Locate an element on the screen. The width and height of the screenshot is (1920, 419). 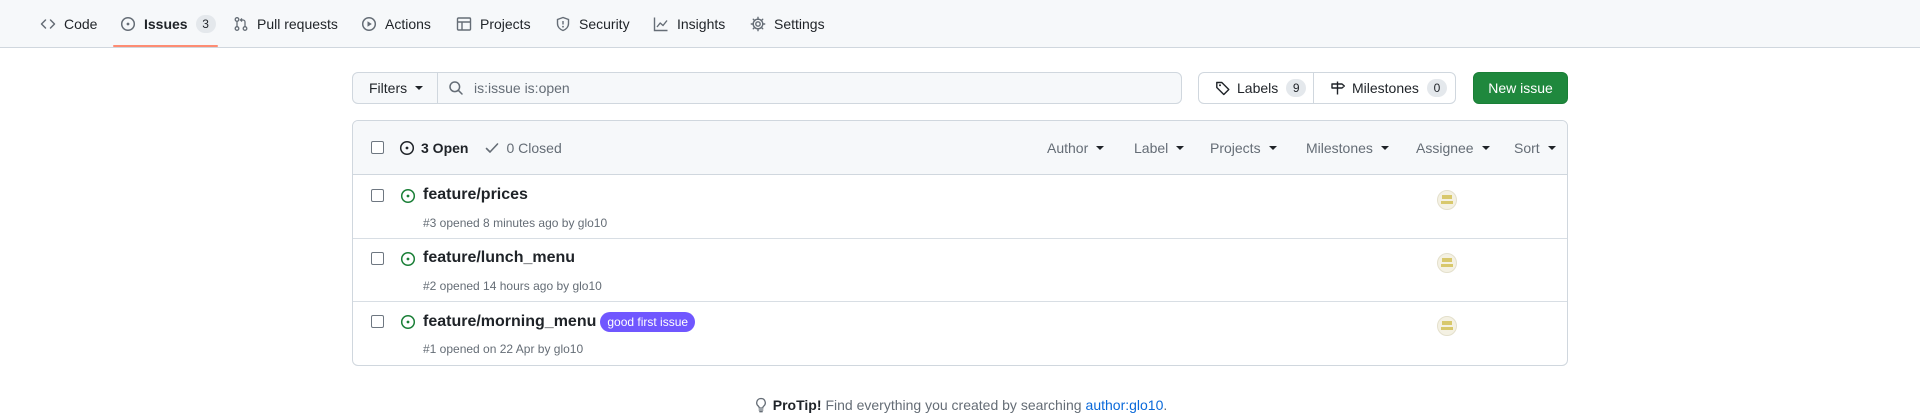
assignee-filter: Assignee is located at coordinates (1453, 148).